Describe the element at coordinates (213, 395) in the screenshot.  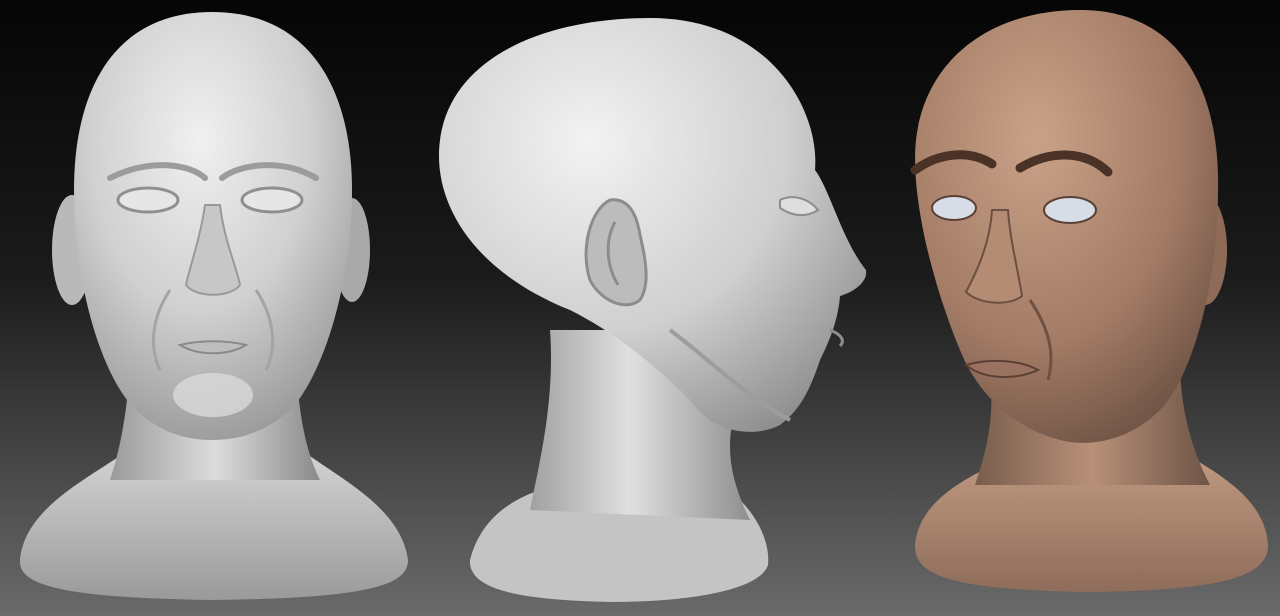
I see `chin` at that location.